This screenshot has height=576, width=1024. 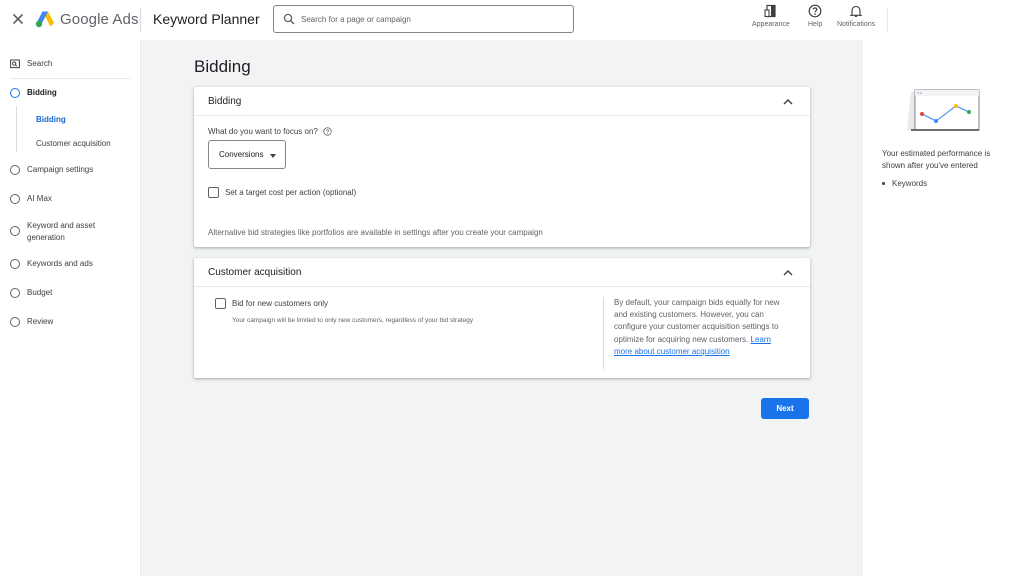 I want to click on nav-label-ai-max: AI Max, so click(x=39, y=198).